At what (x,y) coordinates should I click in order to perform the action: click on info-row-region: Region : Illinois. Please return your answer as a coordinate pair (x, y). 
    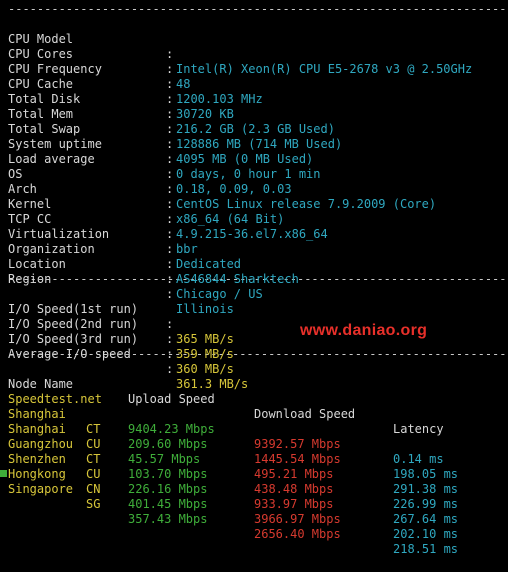
    Looking at the image, I should click on (258, 286).